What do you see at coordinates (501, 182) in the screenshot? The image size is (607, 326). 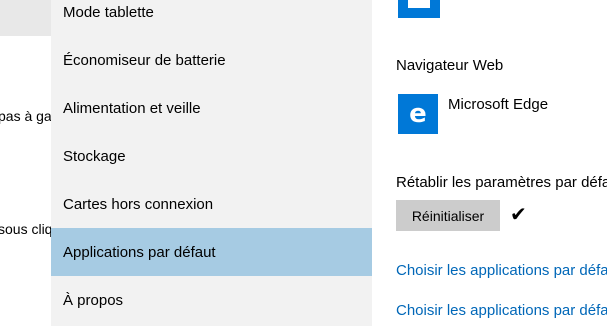 I see `reset-heading: Rétablir les paramètres par défaut` at bounding box center [501, 182].